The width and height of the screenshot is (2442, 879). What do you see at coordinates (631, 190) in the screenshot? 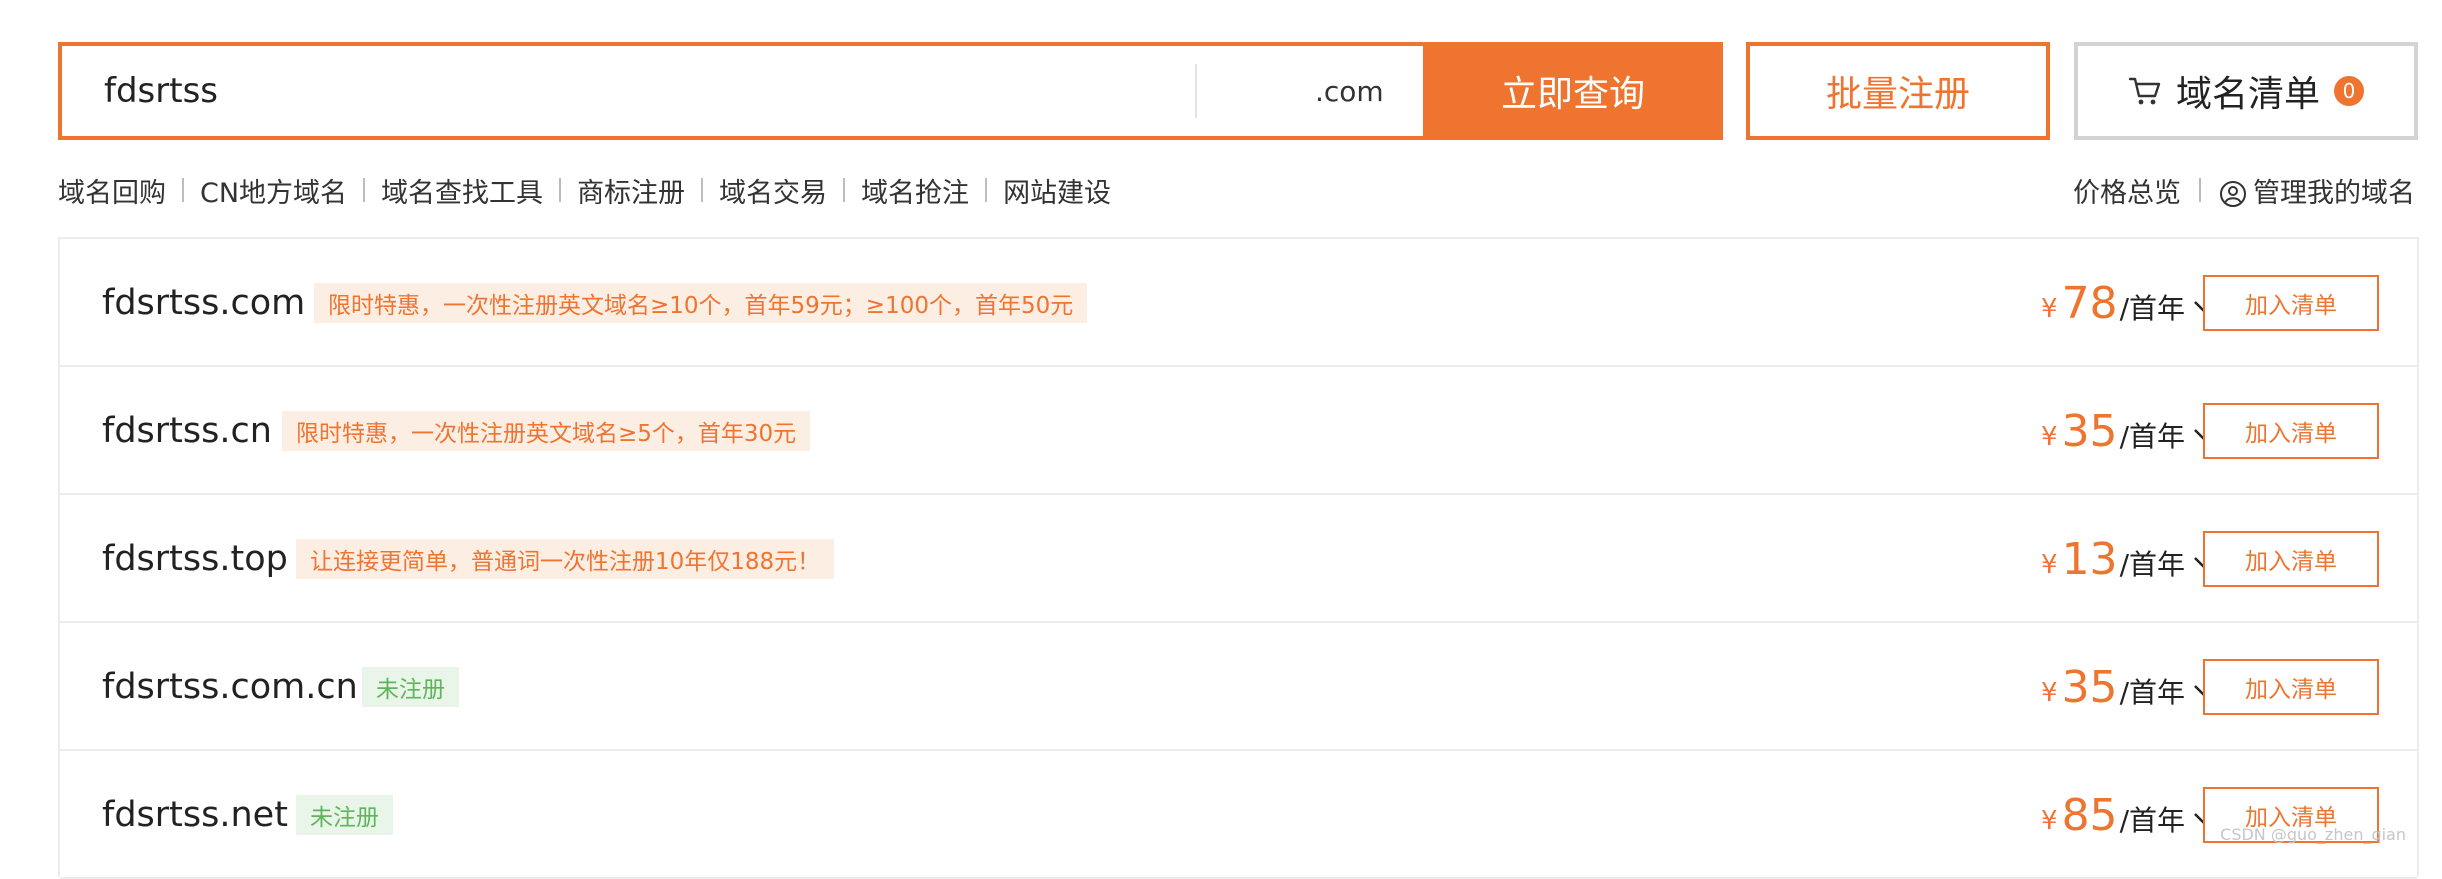
I see `nav-link-trademark-registration: 商标注册` at bounding box center [631, 190].